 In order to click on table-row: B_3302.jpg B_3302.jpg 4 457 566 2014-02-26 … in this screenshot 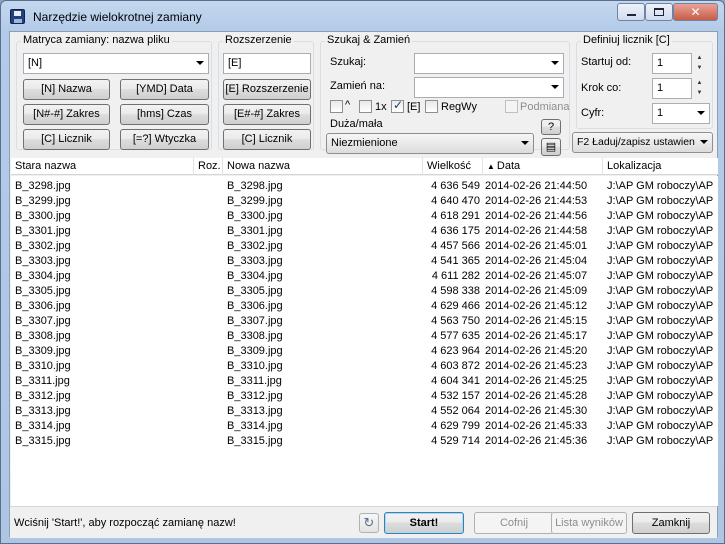, I will do `click(364, 246)`.